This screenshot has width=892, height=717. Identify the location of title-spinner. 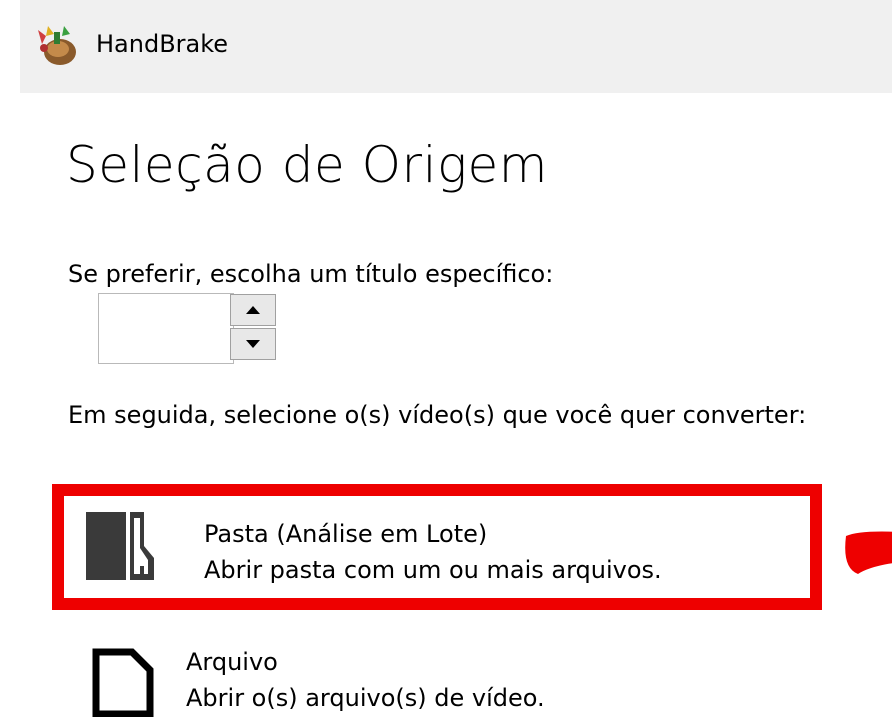
(188, 328).